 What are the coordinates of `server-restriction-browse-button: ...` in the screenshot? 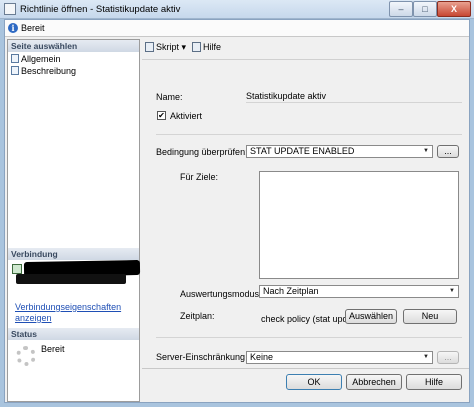 It's located at (448, 357).